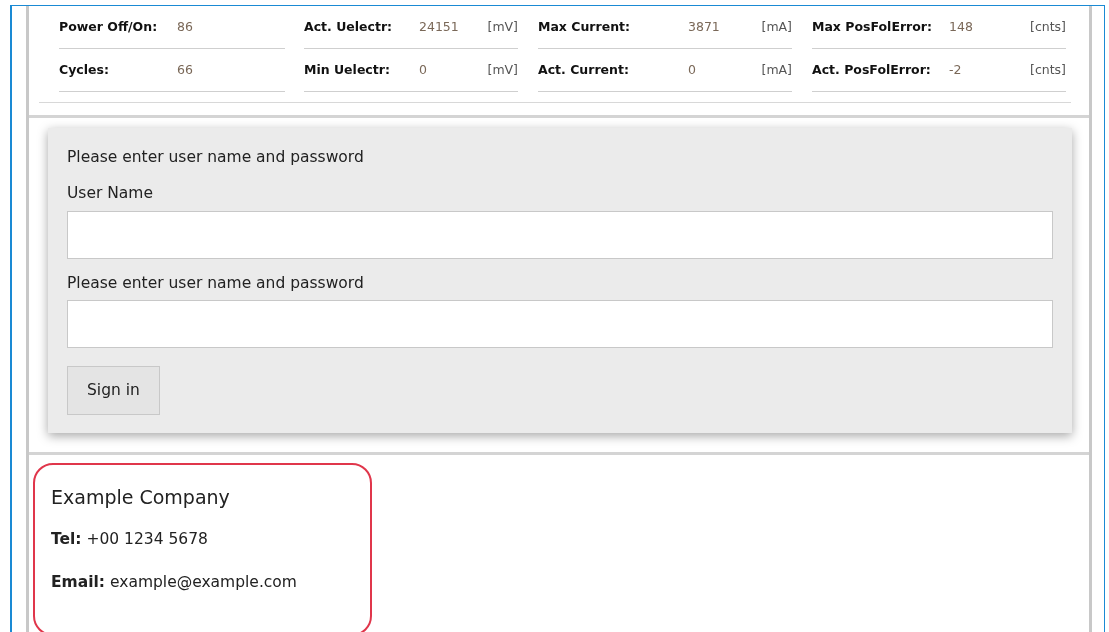  Describe the element at coordinates (110, 194) in the screenshot. I see `field-label: User Name` at that location.